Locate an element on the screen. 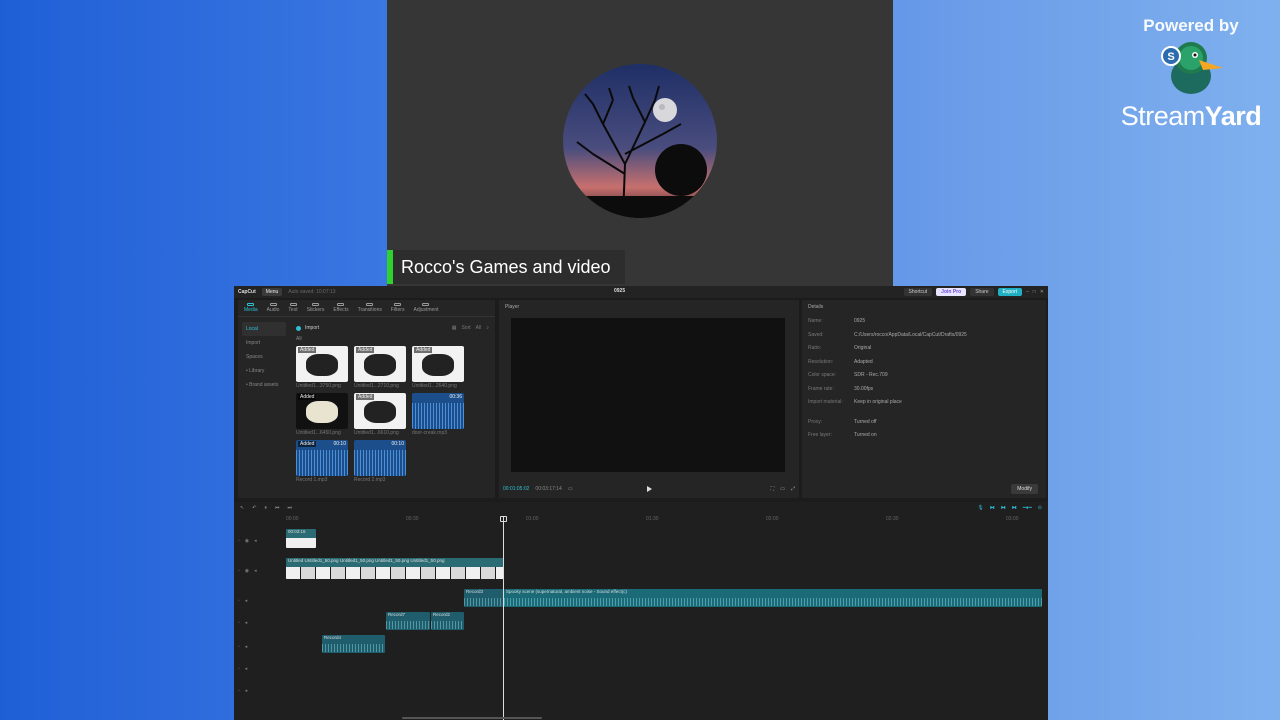 Image resolution: width=1280 pixels, height=720 pixels. tool-text: Text is located at coordinates (293, 308).